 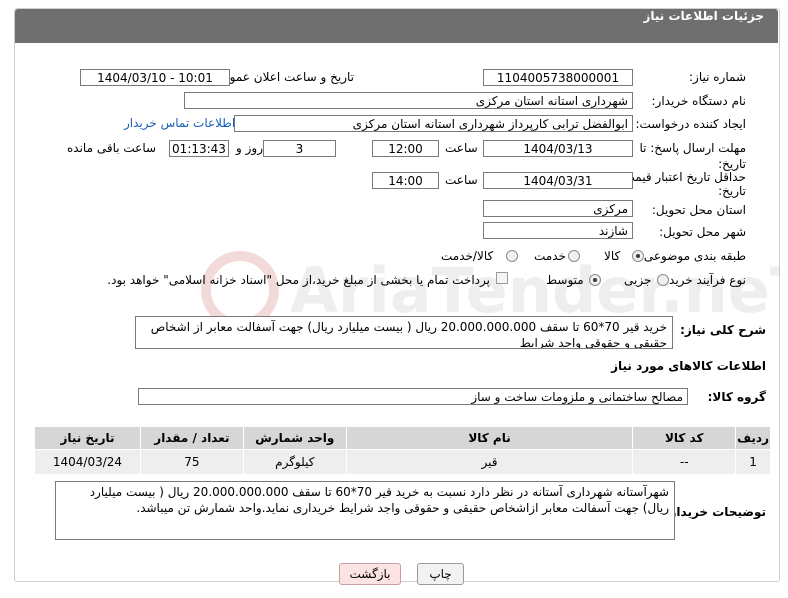 I want to click on min-price-time-field: 14:00, so click(x=405, y=180).